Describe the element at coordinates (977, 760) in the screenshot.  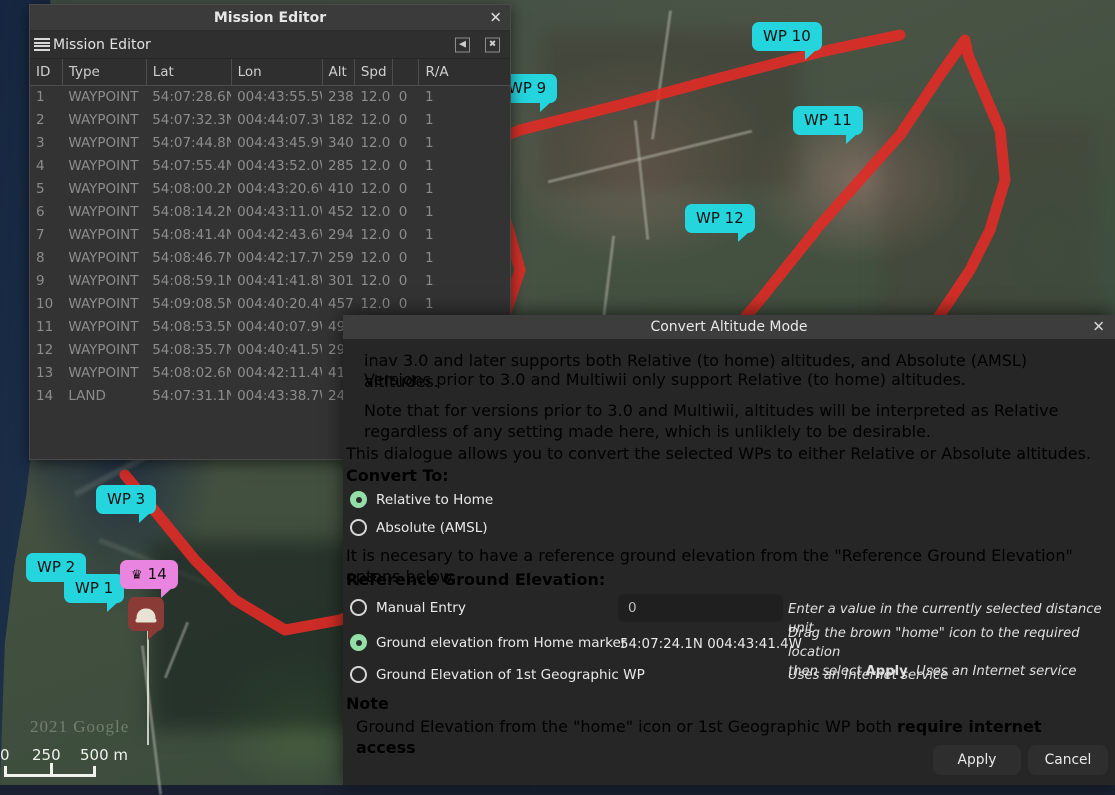
I see `apply-button: Apply` at that location.